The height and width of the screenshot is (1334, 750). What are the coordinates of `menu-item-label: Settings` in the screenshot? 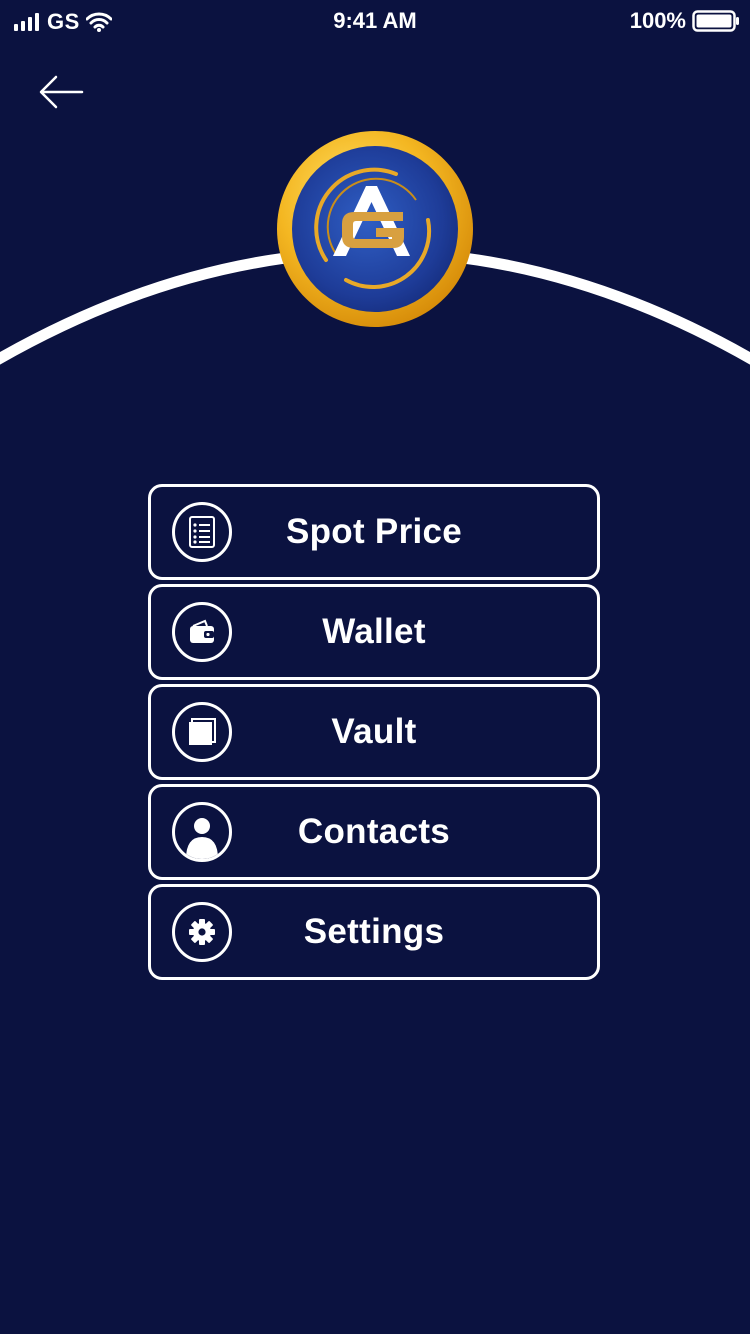 It's located at (374, 931).